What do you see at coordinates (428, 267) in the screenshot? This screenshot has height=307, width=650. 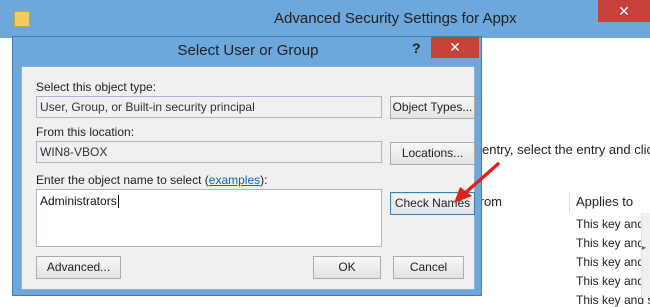 I see `cancel-button: Cancel` at bounding box center [428, 267].